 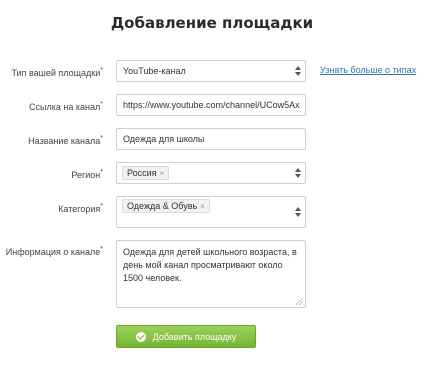 I want to click on channel-url-input: https://www.youtube.com/channel/UCow5Ax, so click(x=211, y=105).